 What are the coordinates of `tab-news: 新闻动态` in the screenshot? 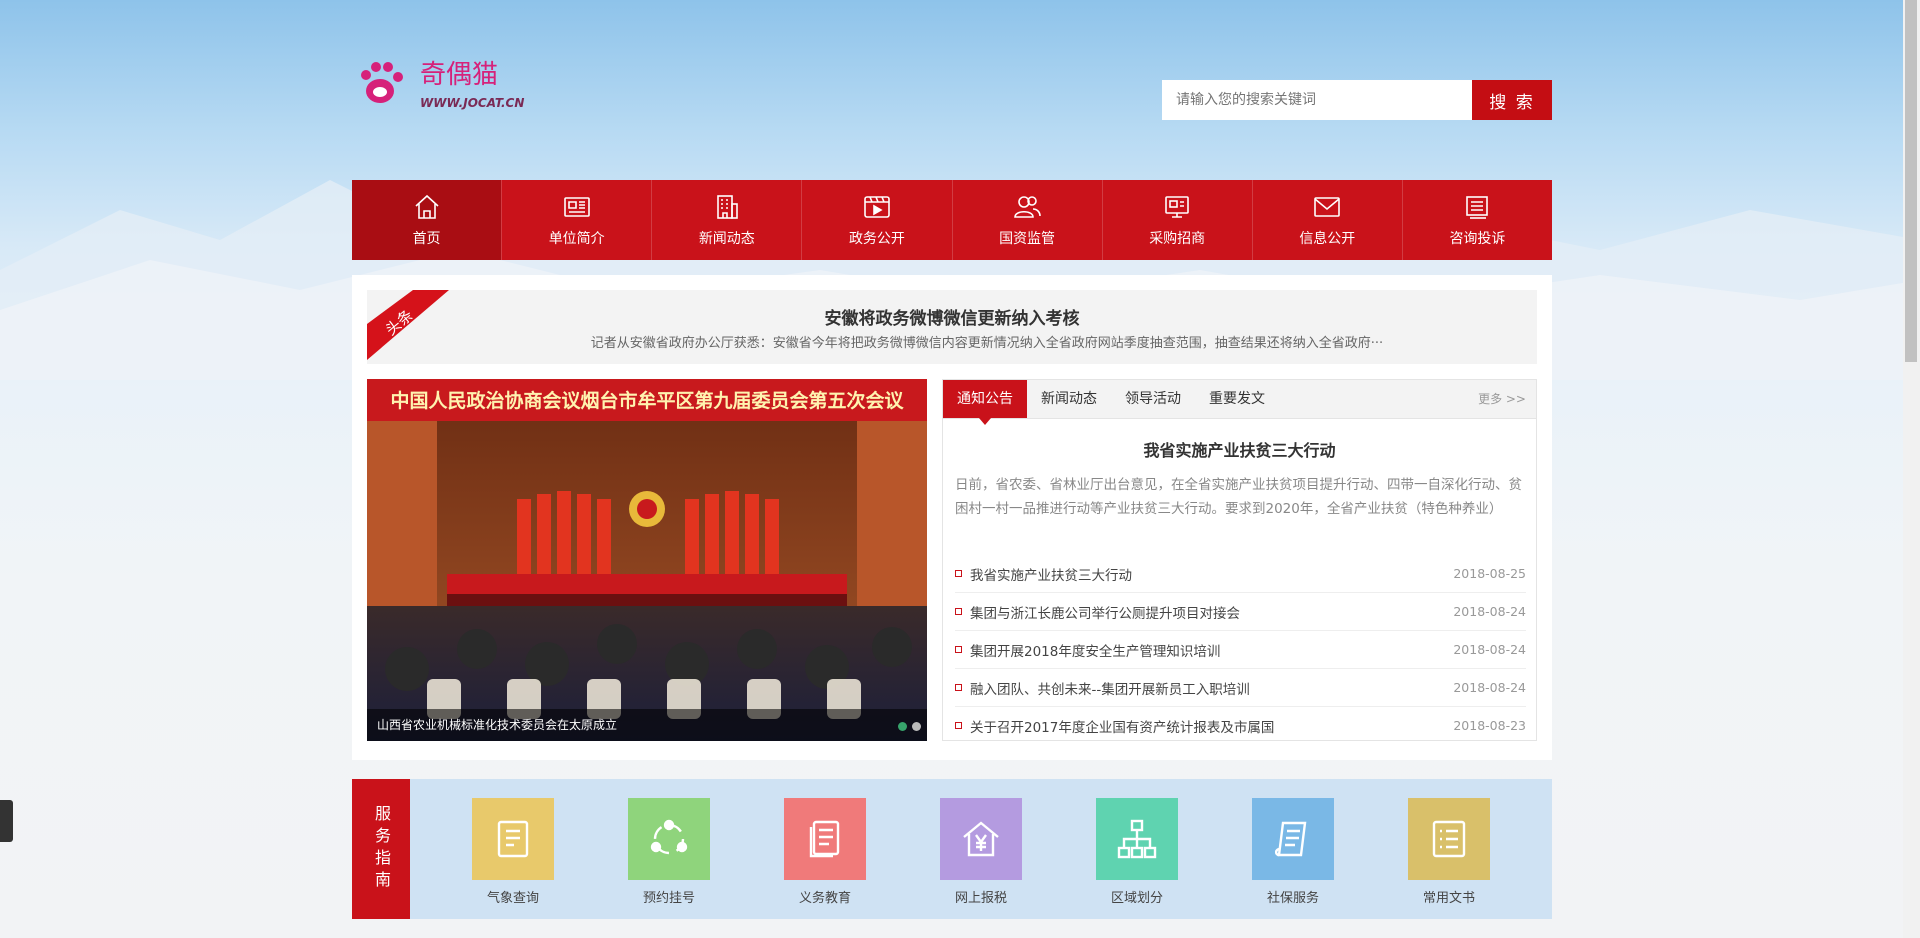 It's located at (1069, 399).